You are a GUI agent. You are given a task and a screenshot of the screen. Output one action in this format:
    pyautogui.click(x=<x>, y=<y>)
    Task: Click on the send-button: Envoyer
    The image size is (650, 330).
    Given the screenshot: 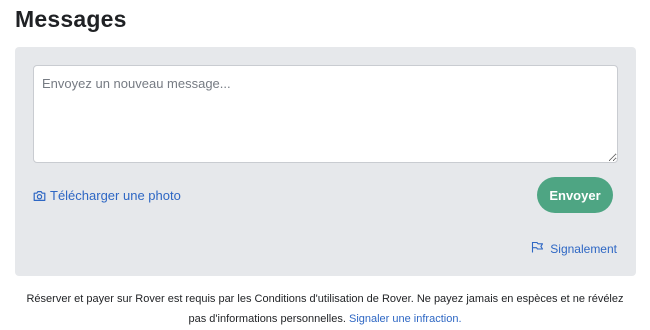 What is the action you would take?
    pyautogui.click(x=575, y=195)
    